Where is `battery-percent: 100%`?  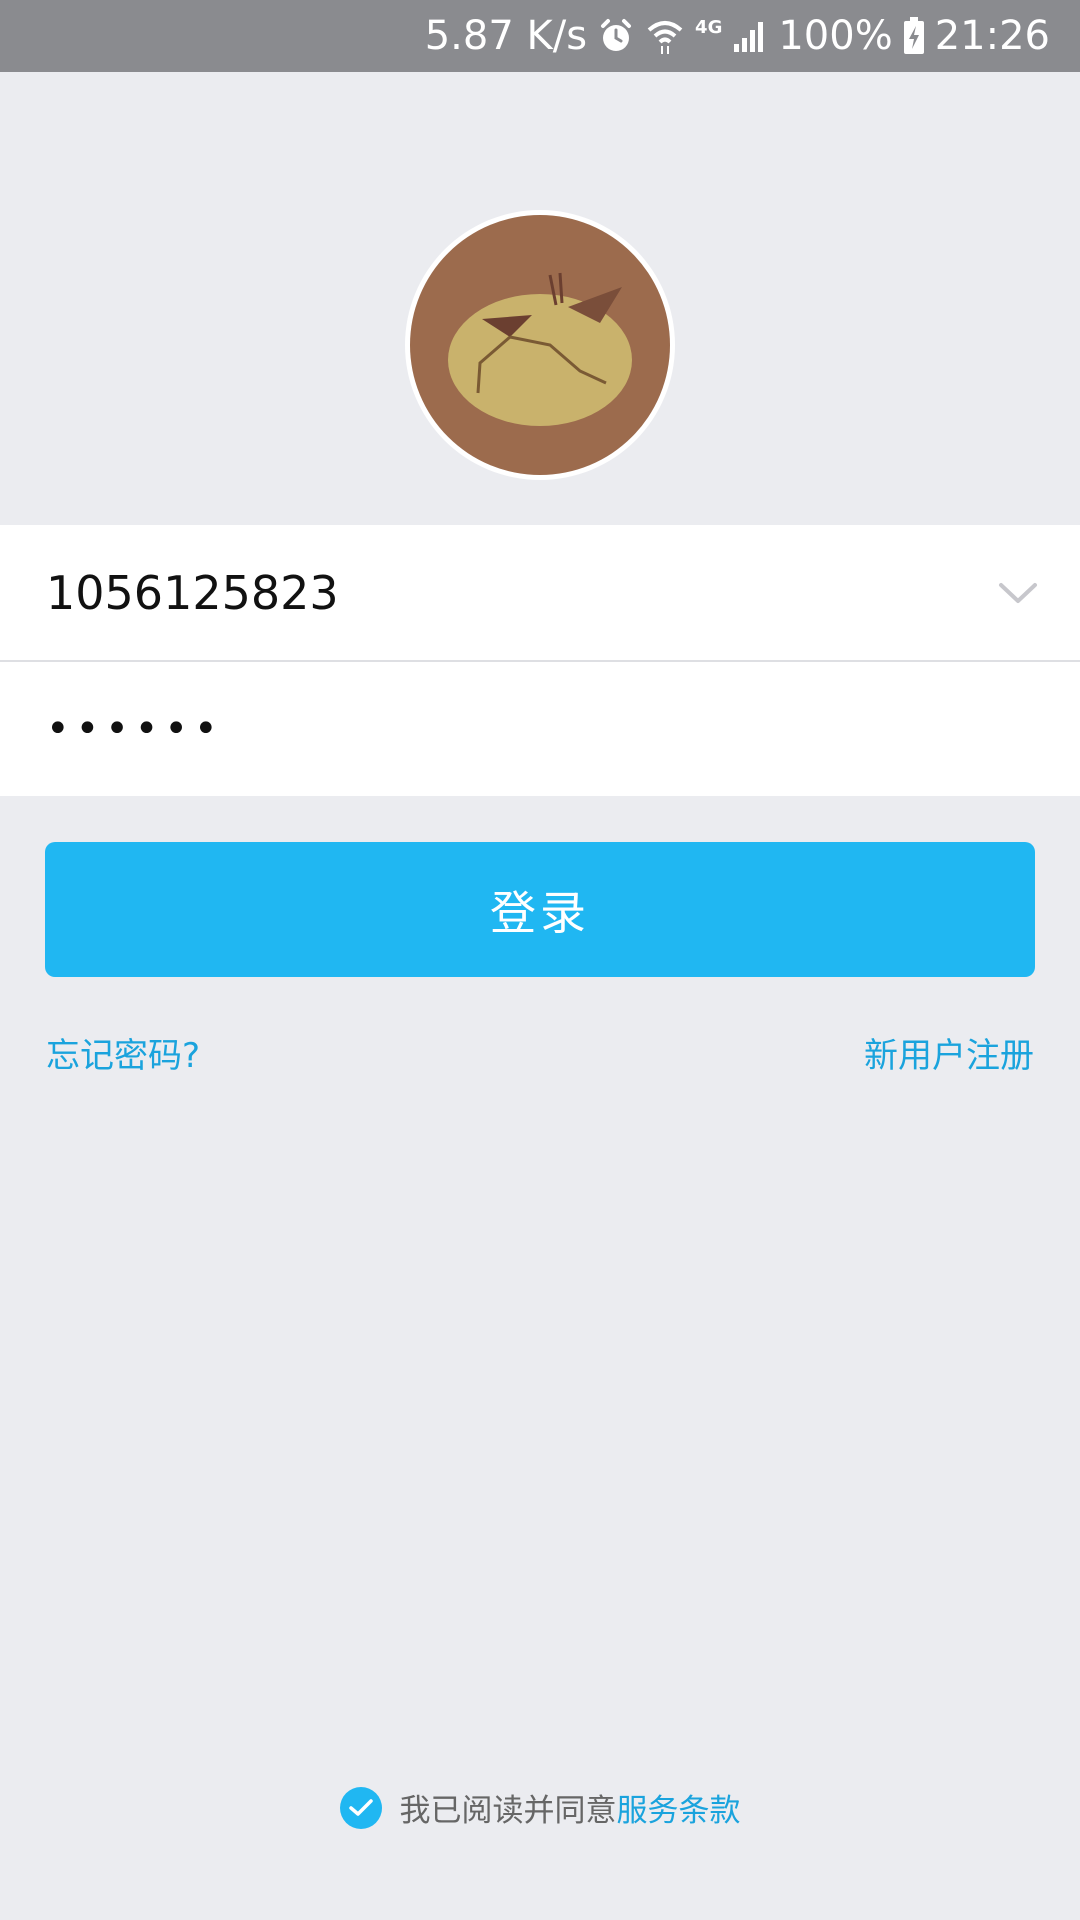
battery-percent: 100% is located at coordinates (835, 36).